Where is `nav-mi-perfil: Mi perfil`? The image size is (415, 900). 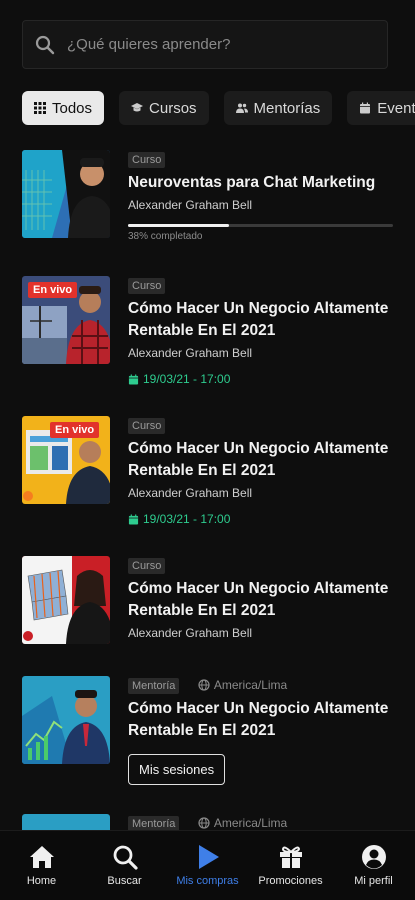
nav-mi-perfil: Mi perfil is located at coordinates (373, 865).